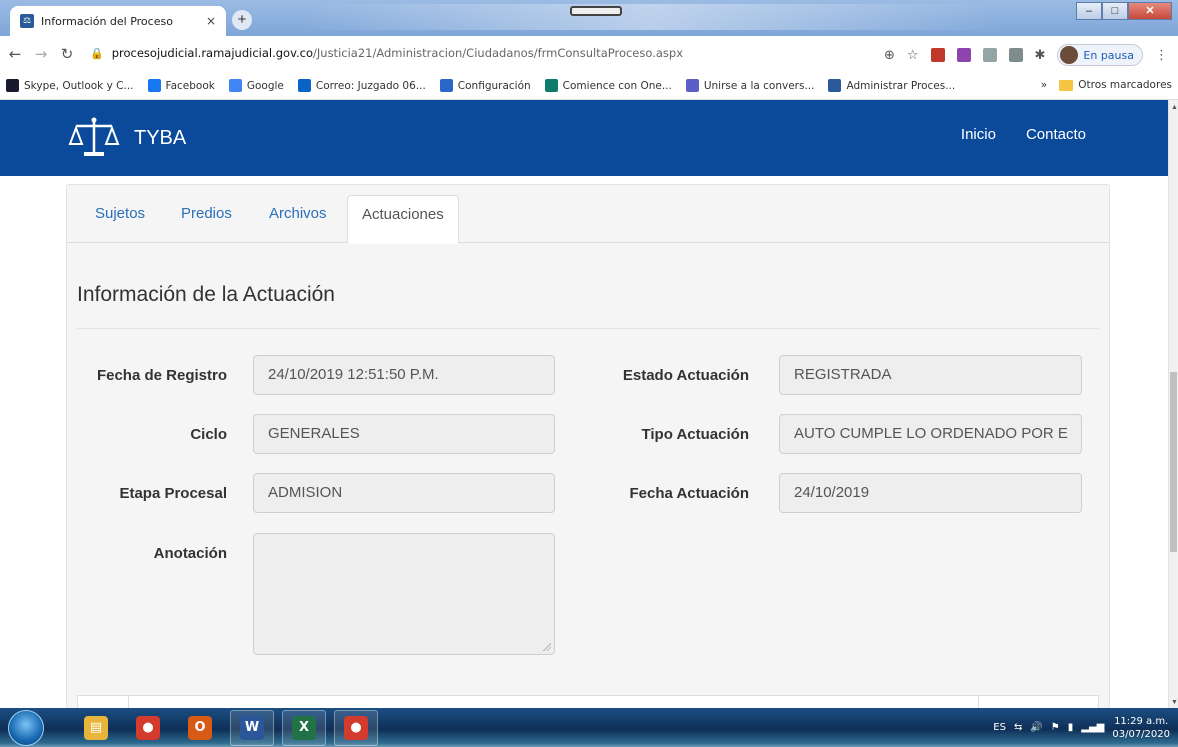 This screenshot has height=747, width=1178. I want to click on resize-handle, so click(547, 647).